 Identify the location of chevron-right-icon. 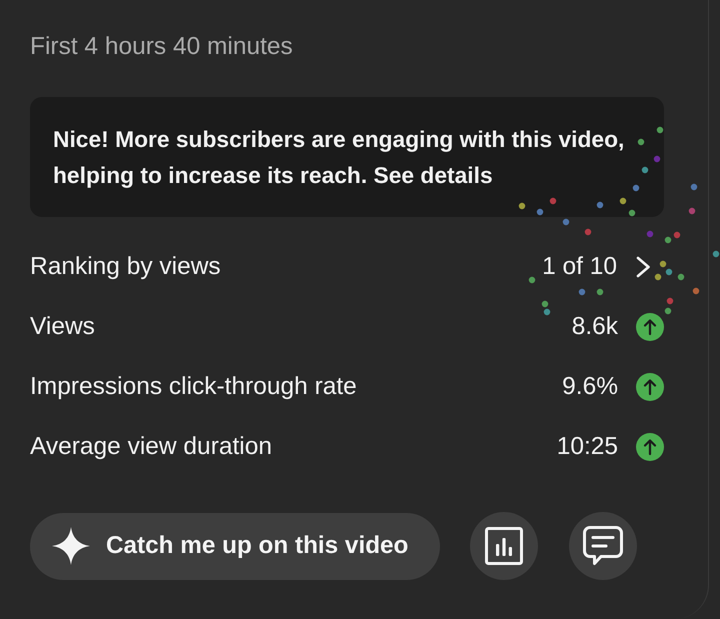
(643, 267).